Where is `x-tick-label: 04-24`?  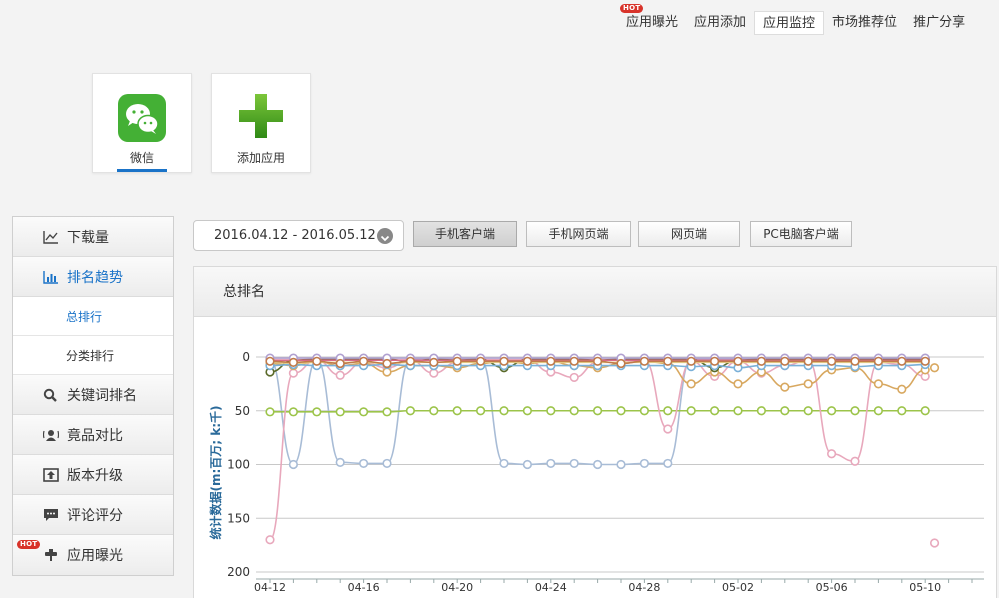
x-tick-label: 04-24 is located at coordinates (551, 587).